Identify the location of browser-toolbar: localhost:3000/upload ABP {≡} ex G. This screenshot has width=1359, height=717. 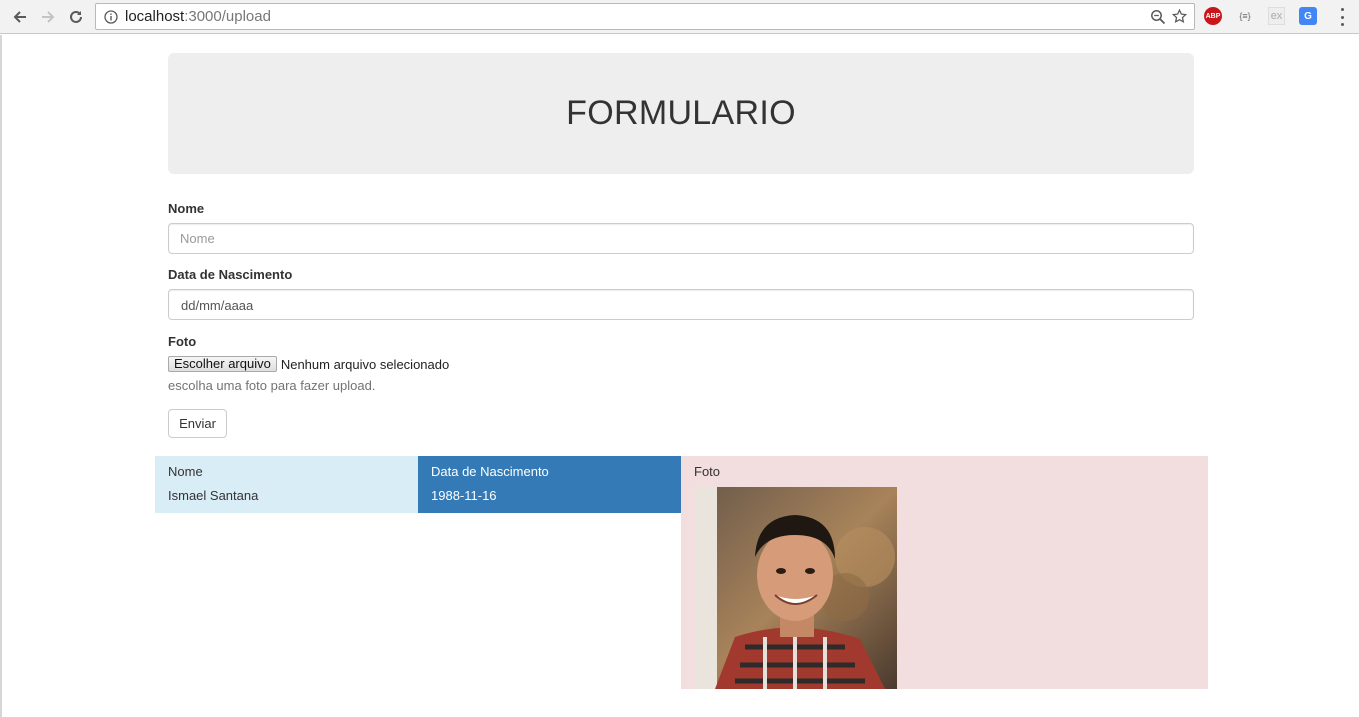
(679, 17).